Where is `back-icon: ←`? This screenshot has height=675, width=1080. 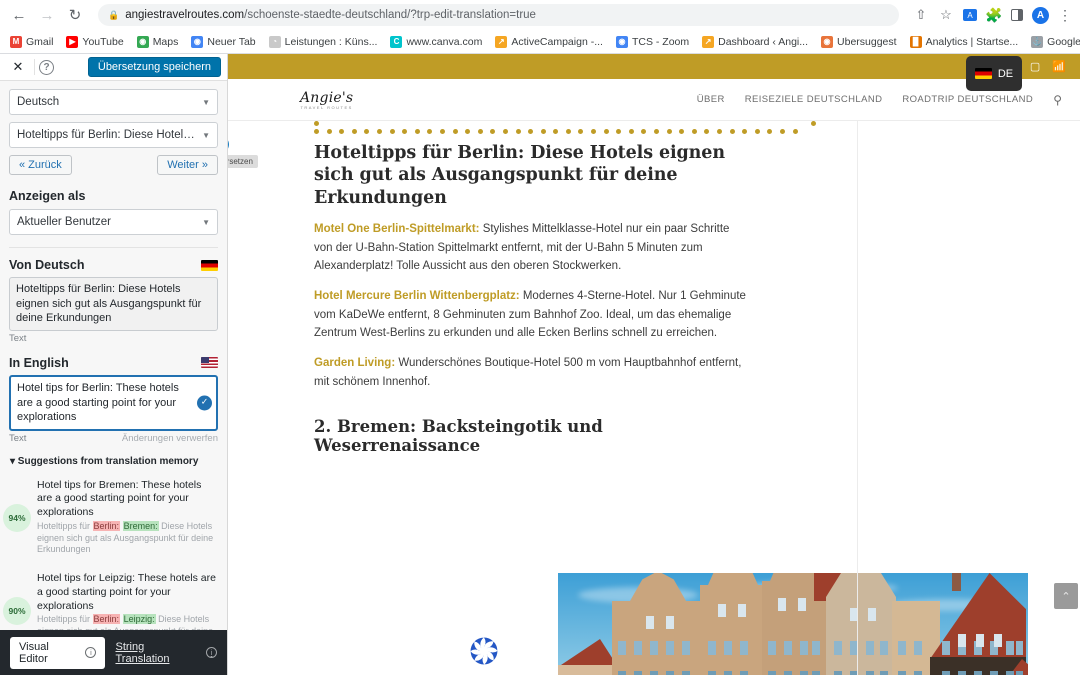 back-icon: ← is located at coordinates (19, 15).